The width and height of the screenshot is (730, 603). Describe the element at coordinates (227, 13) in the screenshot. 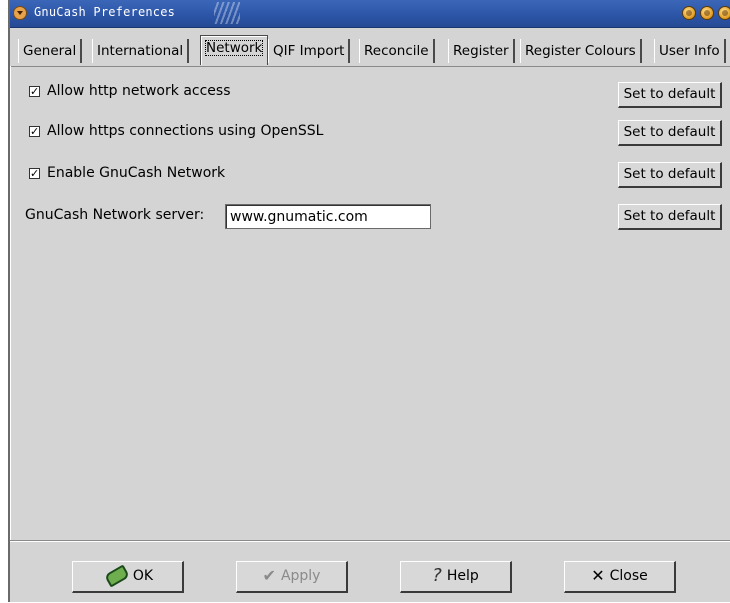

I see `titlebar-decoration` at that location.